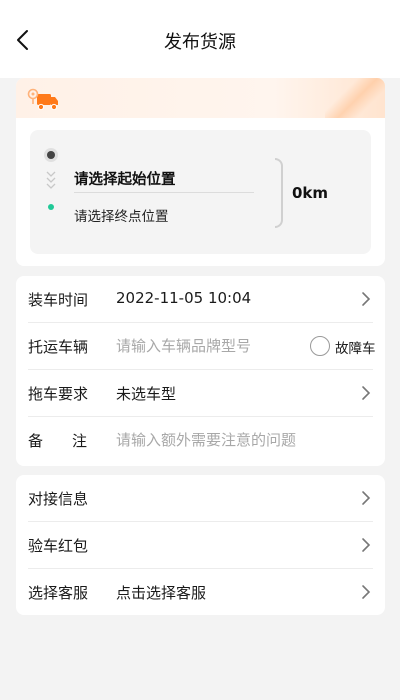 The image size is (400, 700). Describe the element at coordinates (51, 207) in the screenshot. I see `end-point-icon` at that location.